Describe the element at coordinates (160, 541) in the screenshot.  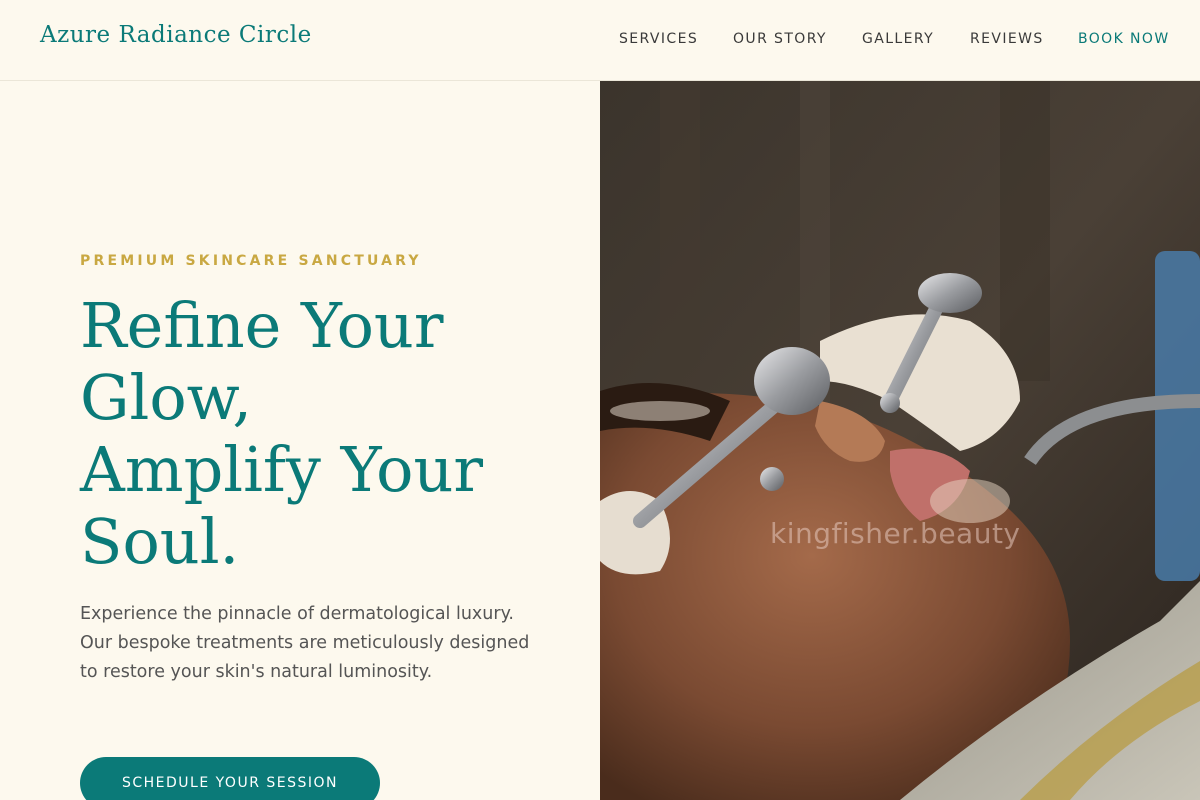
I see `headline-line: Soul.` at that location.